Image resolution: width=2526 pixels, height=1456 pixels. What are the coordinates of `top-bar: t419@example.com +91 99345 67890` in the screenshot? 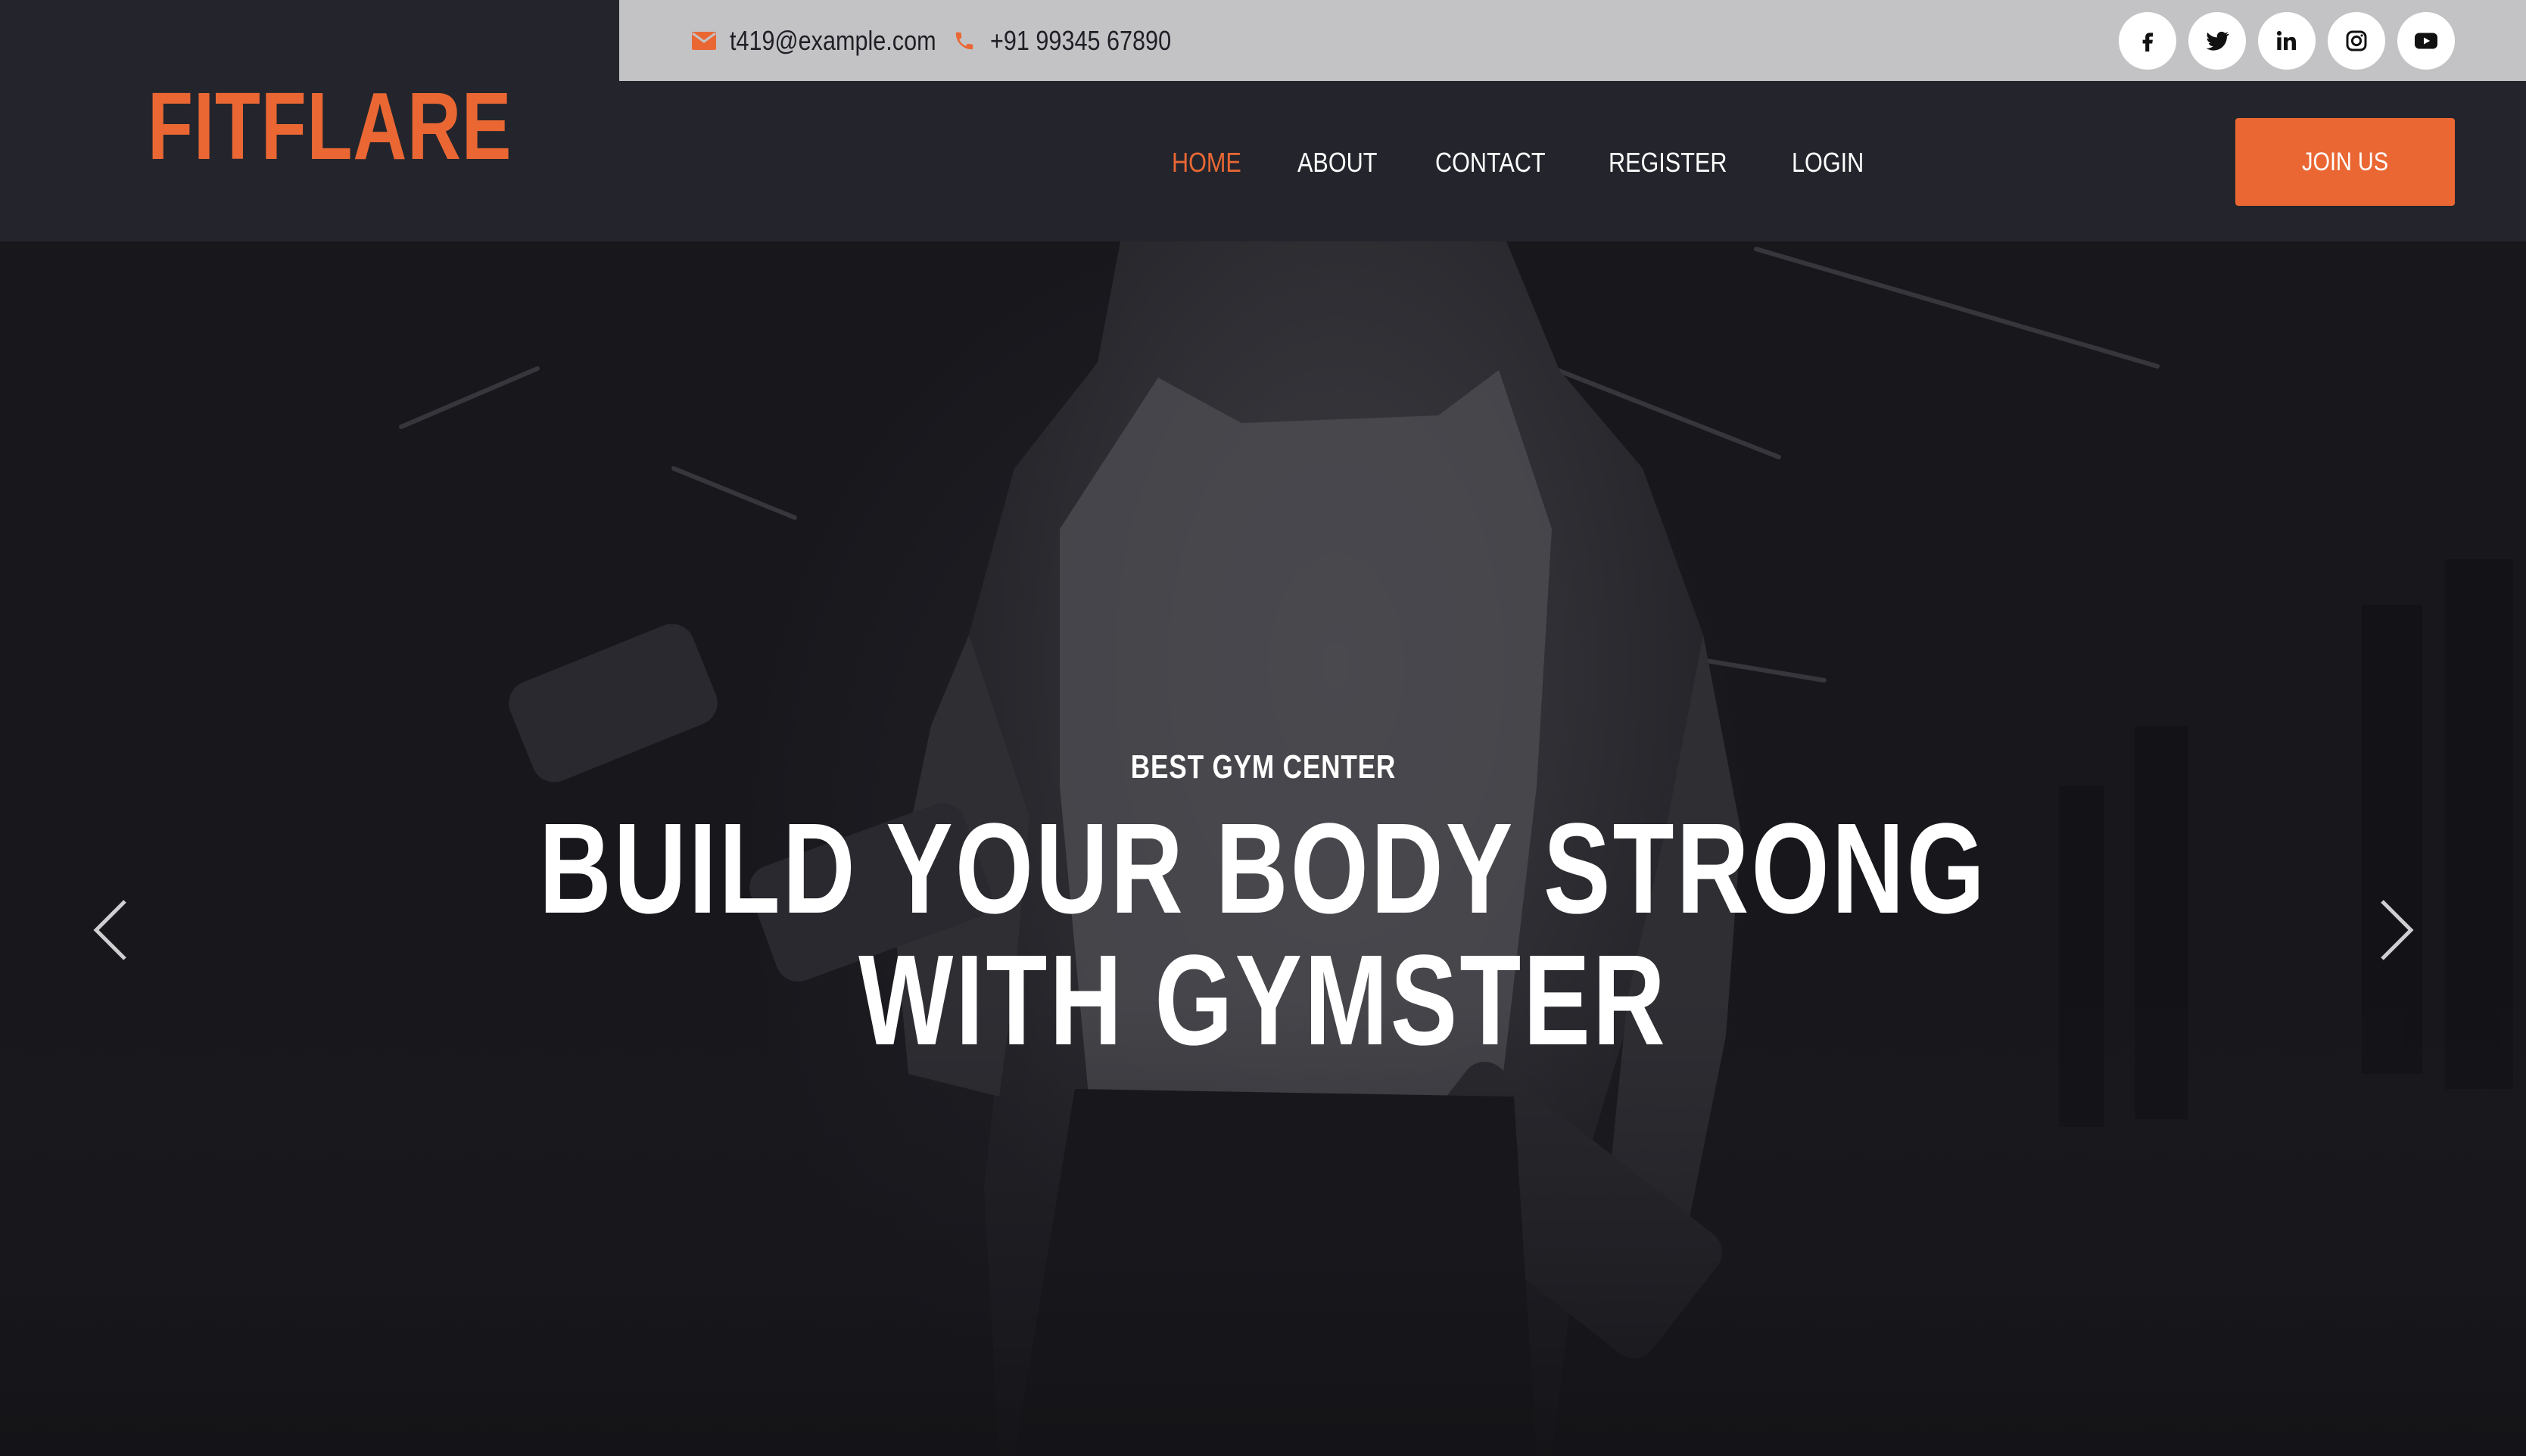 It's located at (1572, 40).